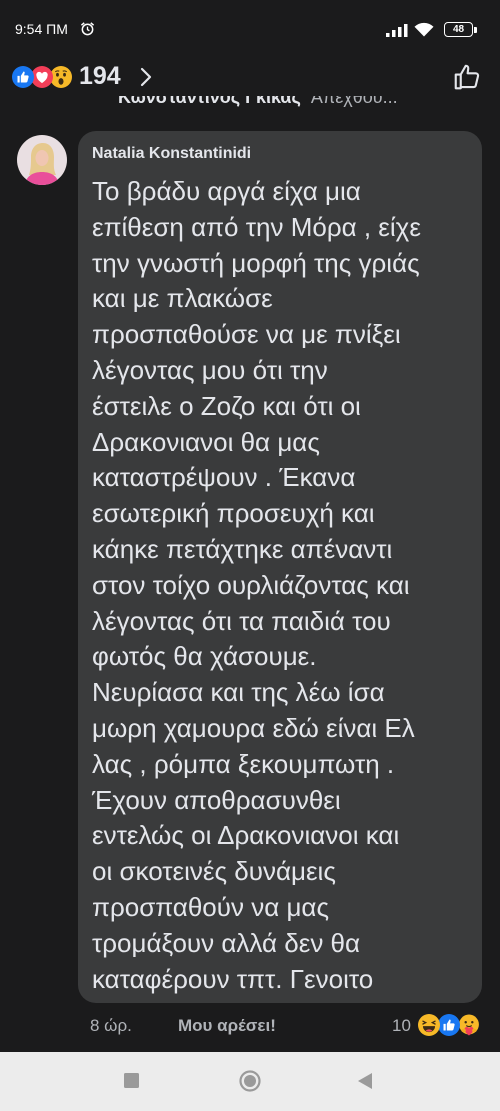  Describe the element at coordinates (429, 1025) in the screenshot. I see `haha-reaction-icon` at that location.